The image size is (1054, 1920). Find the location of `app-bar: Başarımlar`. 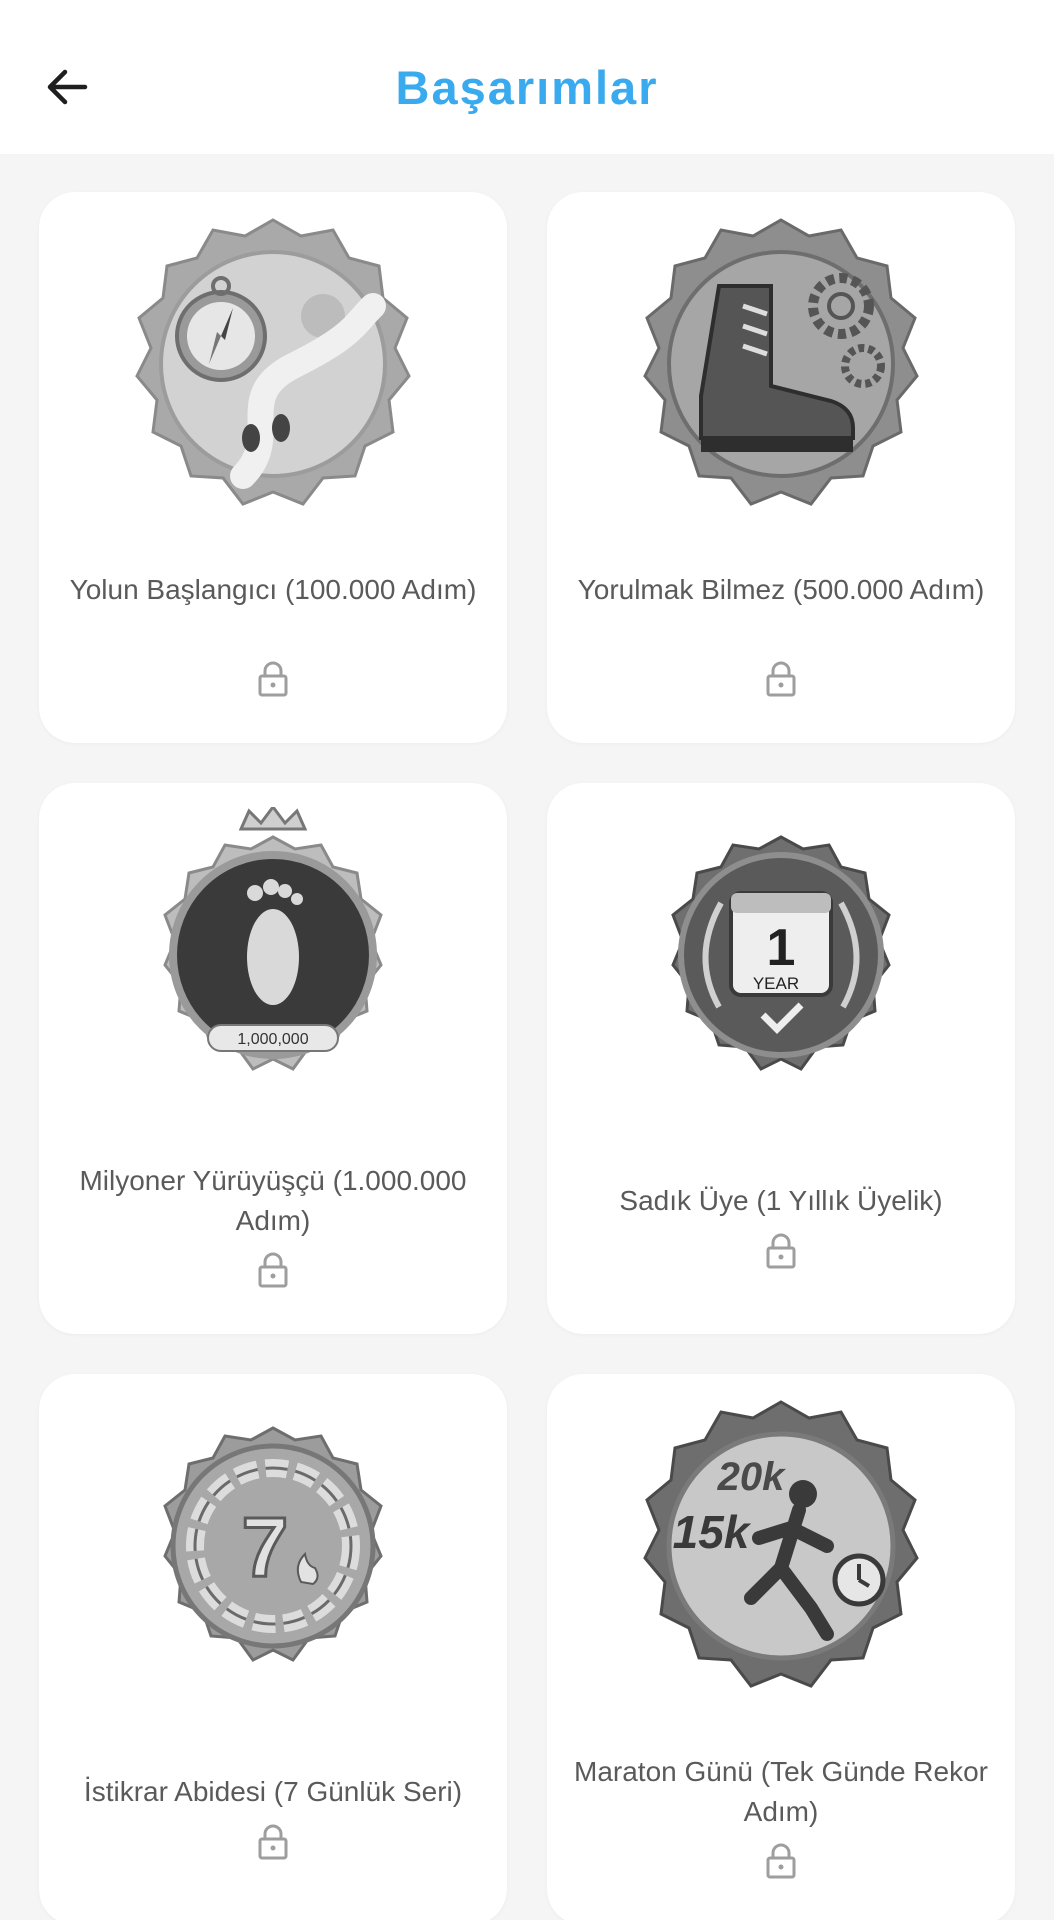

app-bar: Başarımlar is located at coordinates (527, 77).